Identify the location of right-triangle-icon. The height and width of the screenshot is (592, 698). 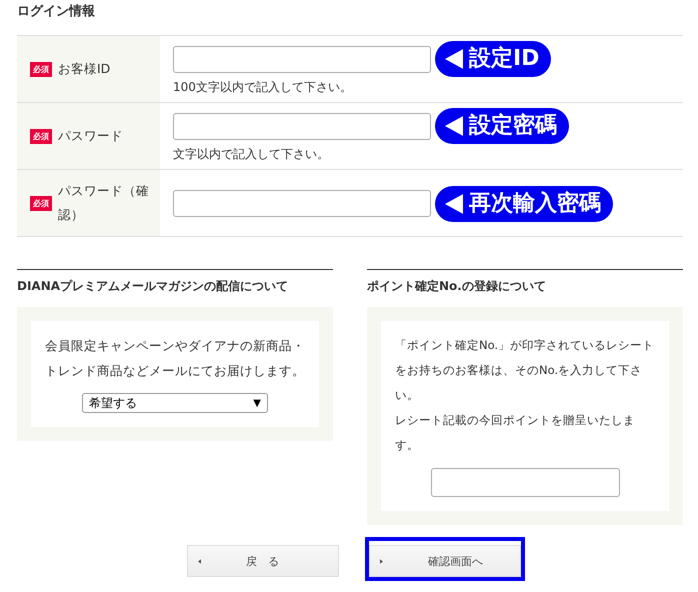
(381, 561).